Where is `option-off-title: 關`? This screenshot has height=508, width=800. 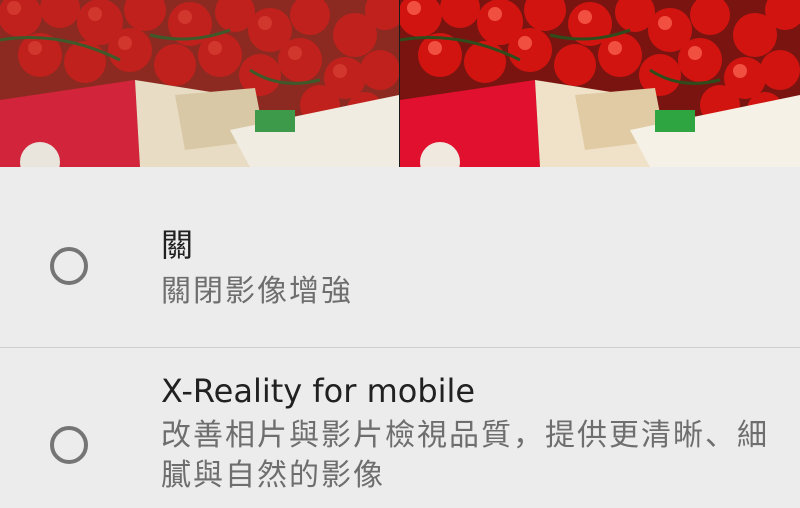
option-off-title: 關 is located at coordinates (177, 245).